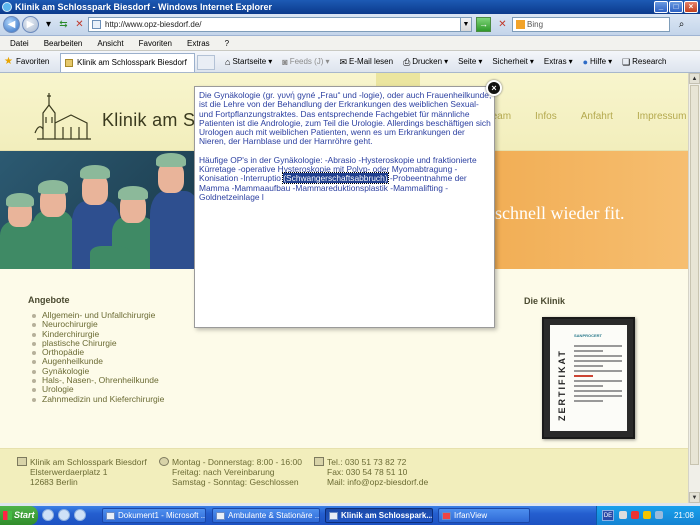  Describe the element at coordinates (48, 25) in the screenshot. I see `history-dropdown-icon: ▾` at that location.